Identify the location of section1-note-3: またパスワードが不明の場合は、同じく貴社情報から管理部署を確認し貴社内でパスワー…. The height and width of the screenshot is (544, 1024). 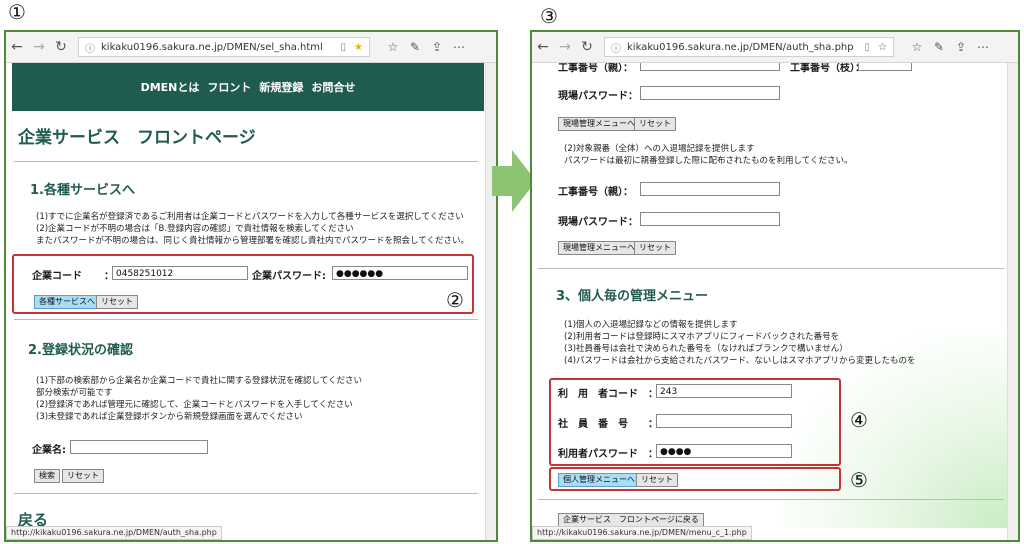
(252, 241).